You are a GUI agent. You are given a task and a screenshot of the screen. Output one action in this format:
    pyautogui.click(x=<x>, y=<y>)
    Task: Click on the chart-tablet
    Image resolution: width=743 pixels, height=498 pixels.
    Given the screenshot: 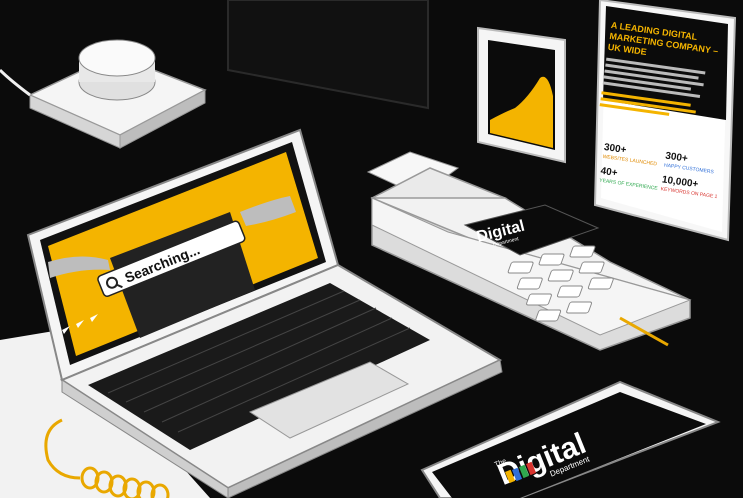 What is the action you would take?
    pyautogui.click(x=521, y=95)
    